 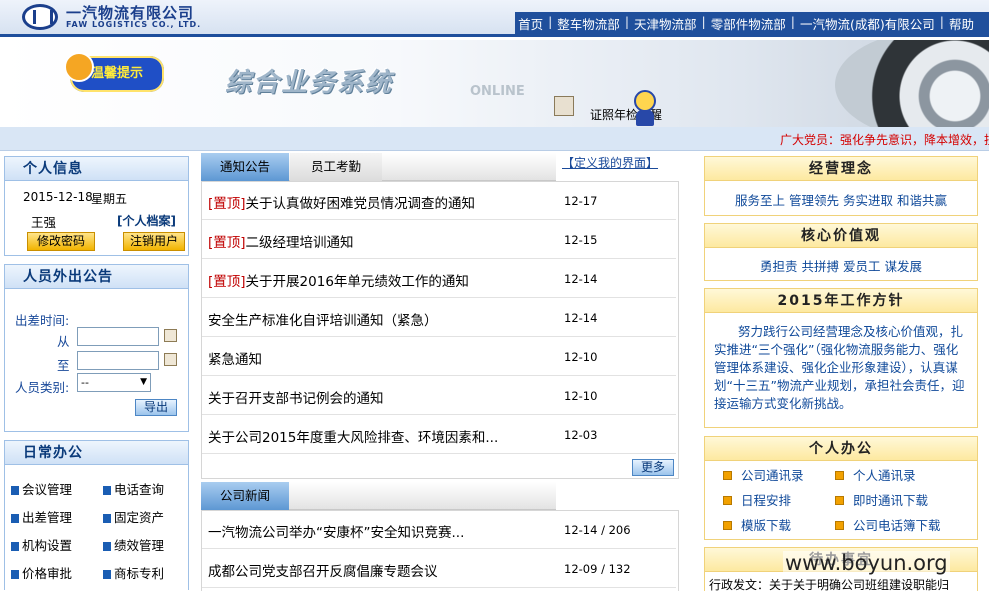 What do you see at coordinates (439, 396) in the screenshot?
I see `list-item: 关于召开支部书记例会的通知 12-10` at bounding box center [439, 396].